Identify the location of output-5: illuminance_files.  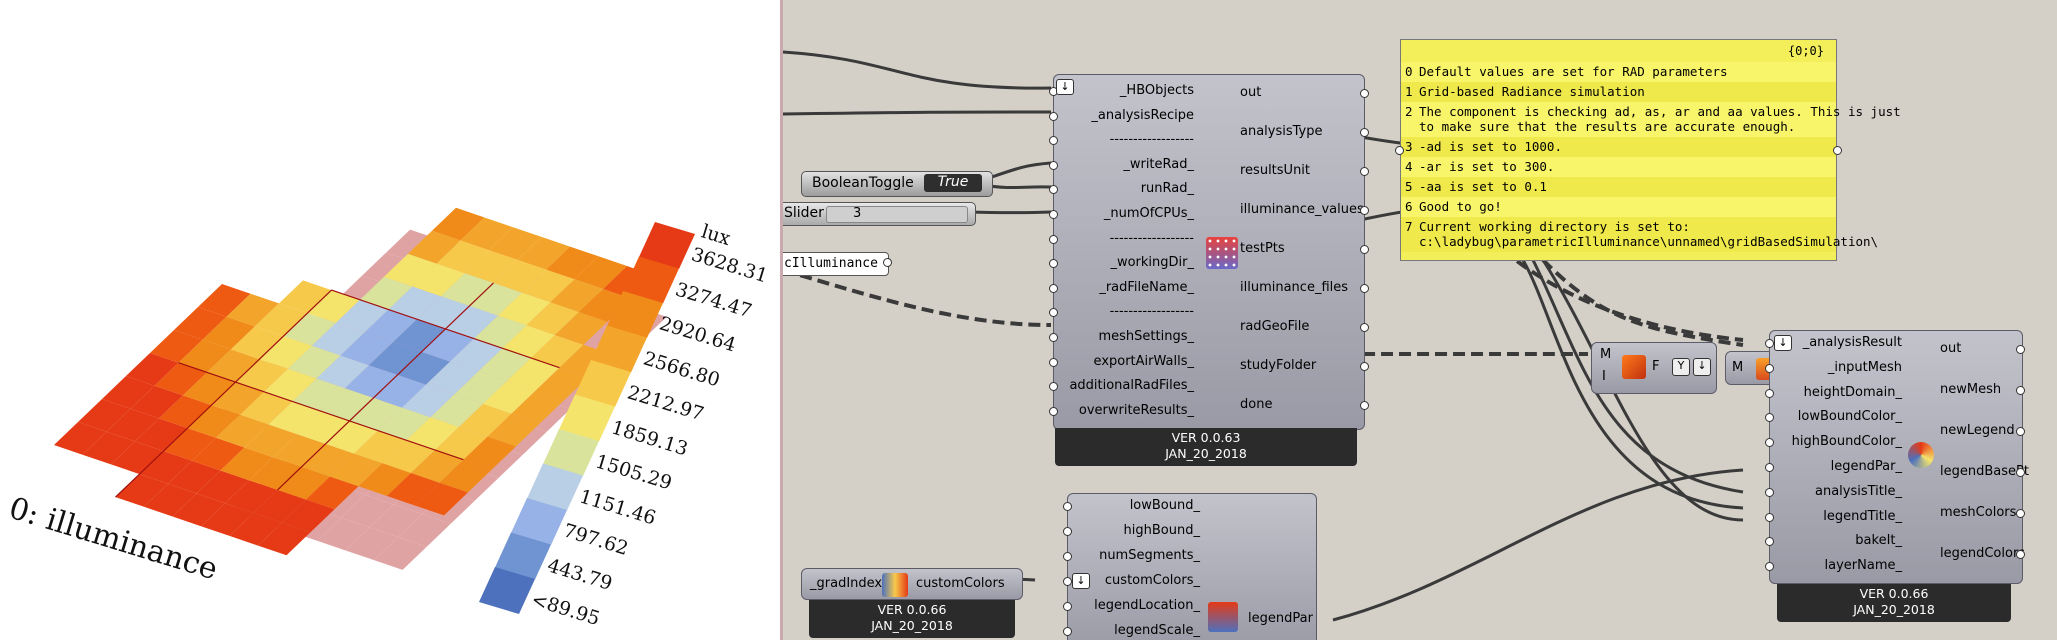
(1294, 287).